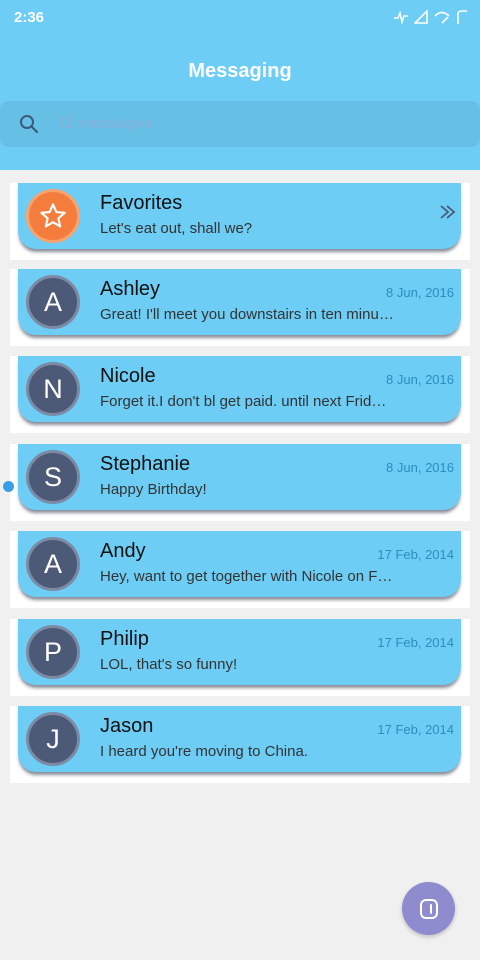 This screenshot has height=960, width=480. Describe the element at coordinates (169, 664) in the screenshot. I see `message-snippet: LOL, that's so funny!` at that location.